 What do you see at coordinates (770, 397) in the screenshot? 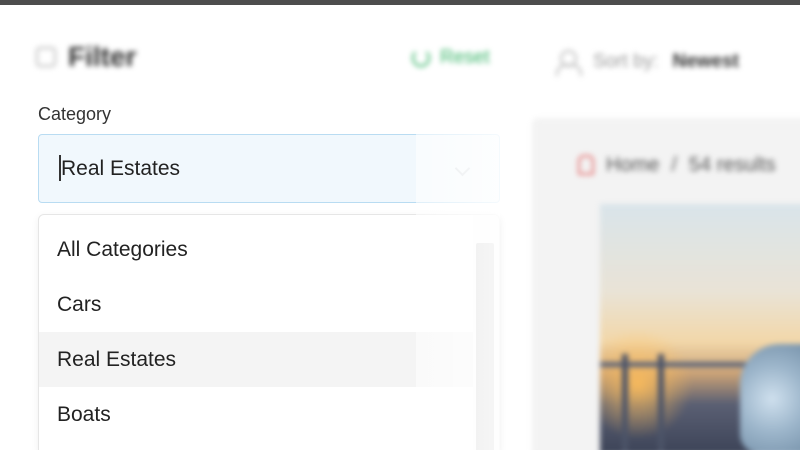
I see `image-car` at bounding box center [770, 397].